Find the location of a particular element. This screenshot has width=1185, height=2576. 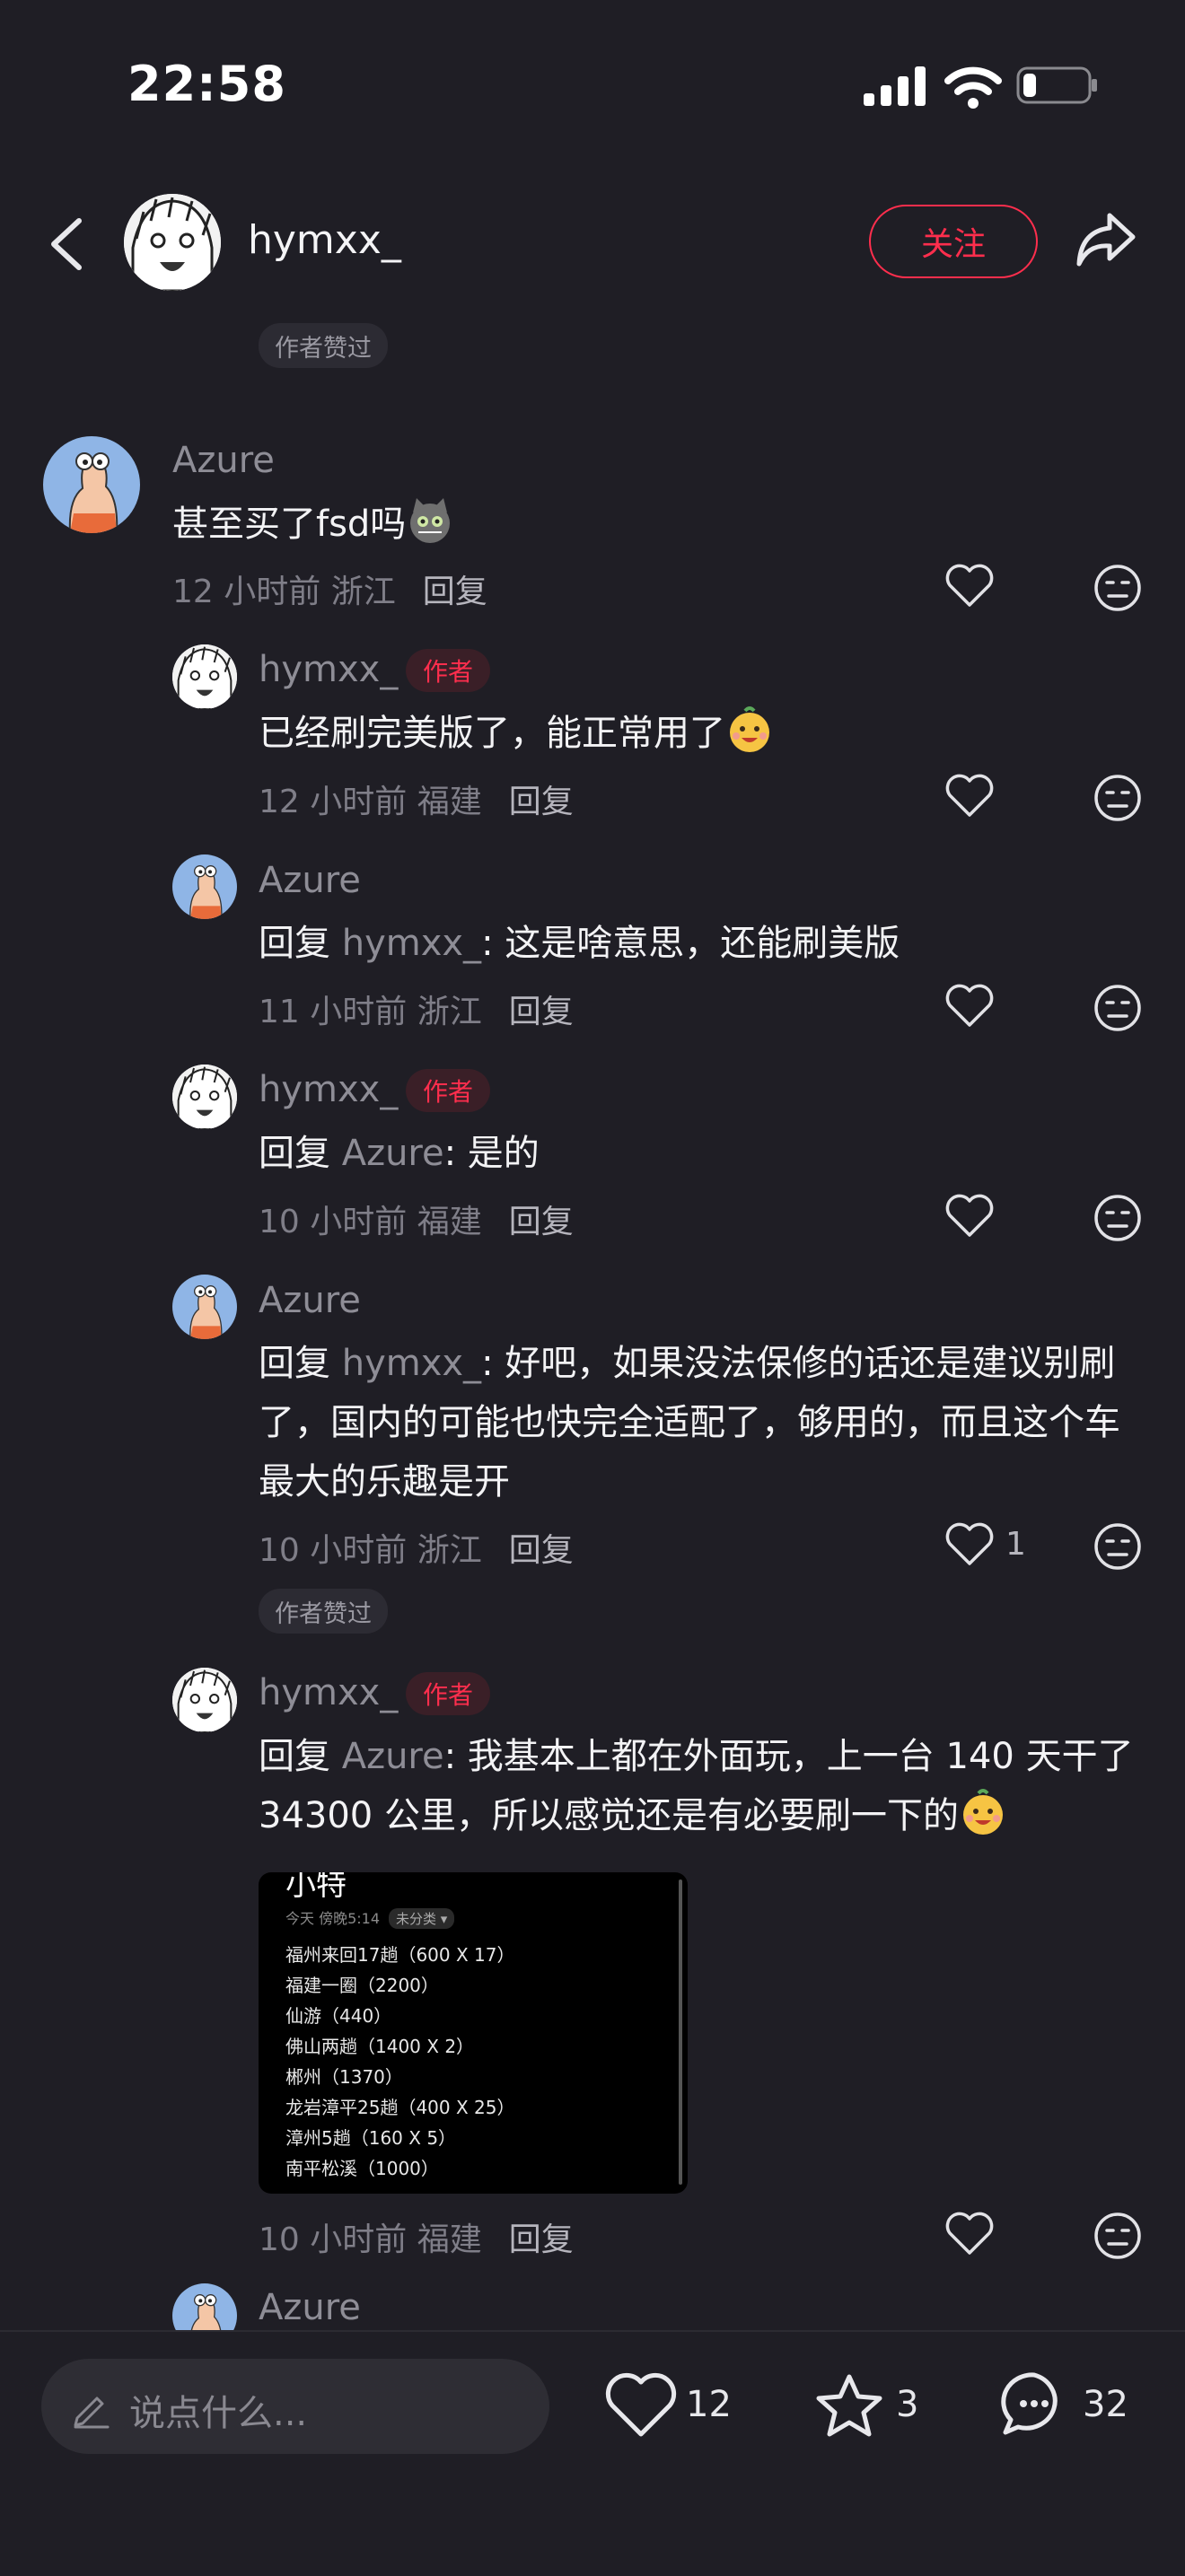

image-line: 仙游（440） is located at coordinates (338, 2016).